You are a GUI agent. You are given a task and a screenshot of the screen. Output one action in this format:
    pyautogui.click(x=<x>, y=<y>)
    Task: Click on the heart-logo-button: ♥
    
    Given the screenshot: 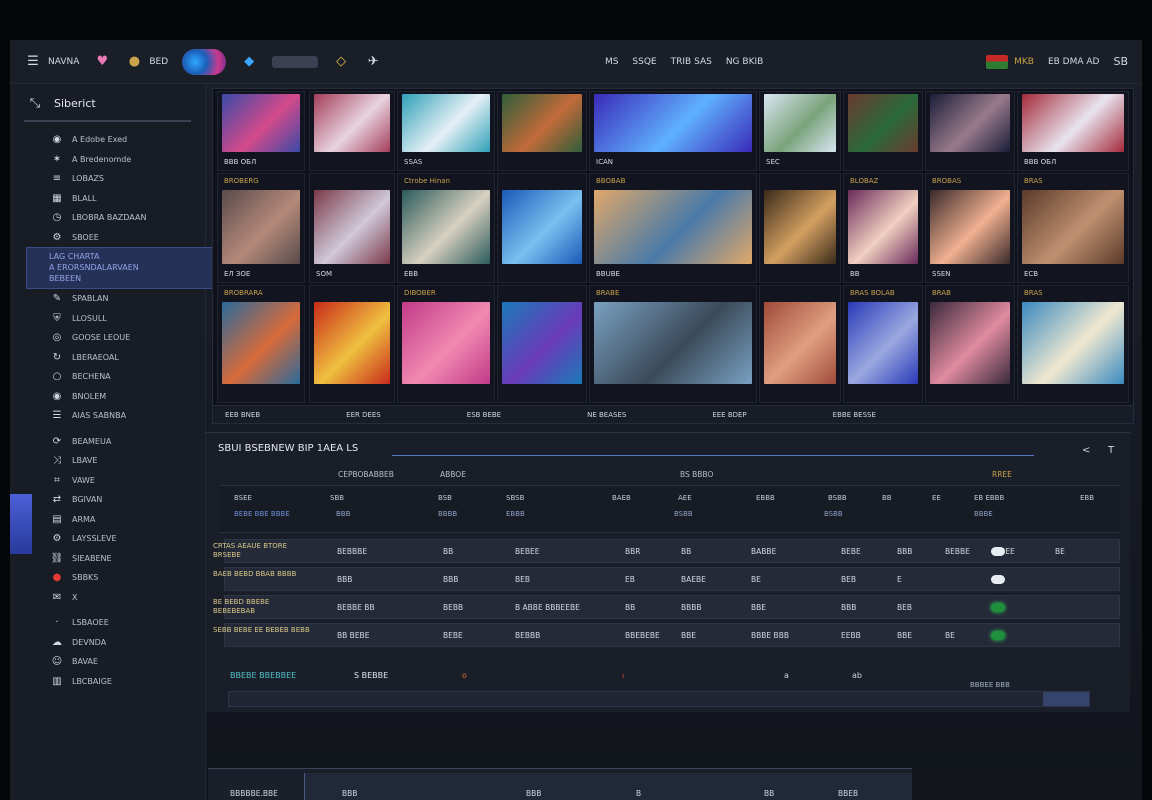 What is the action you would take?
    pyautogui.click(x=102, y=62)
    